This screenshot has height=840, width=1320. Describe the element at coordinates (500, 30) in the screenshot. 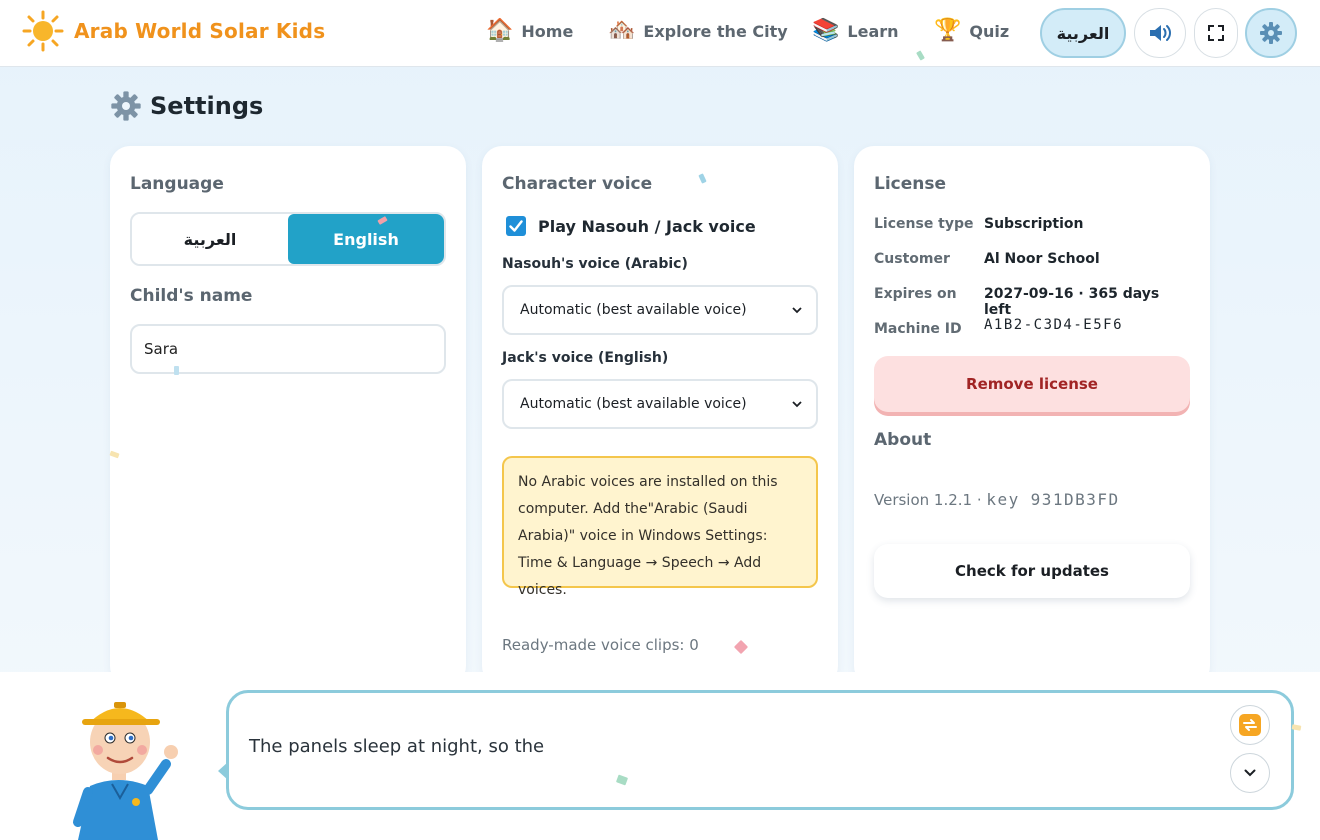

I see `house-icon: 🏠` at that location.